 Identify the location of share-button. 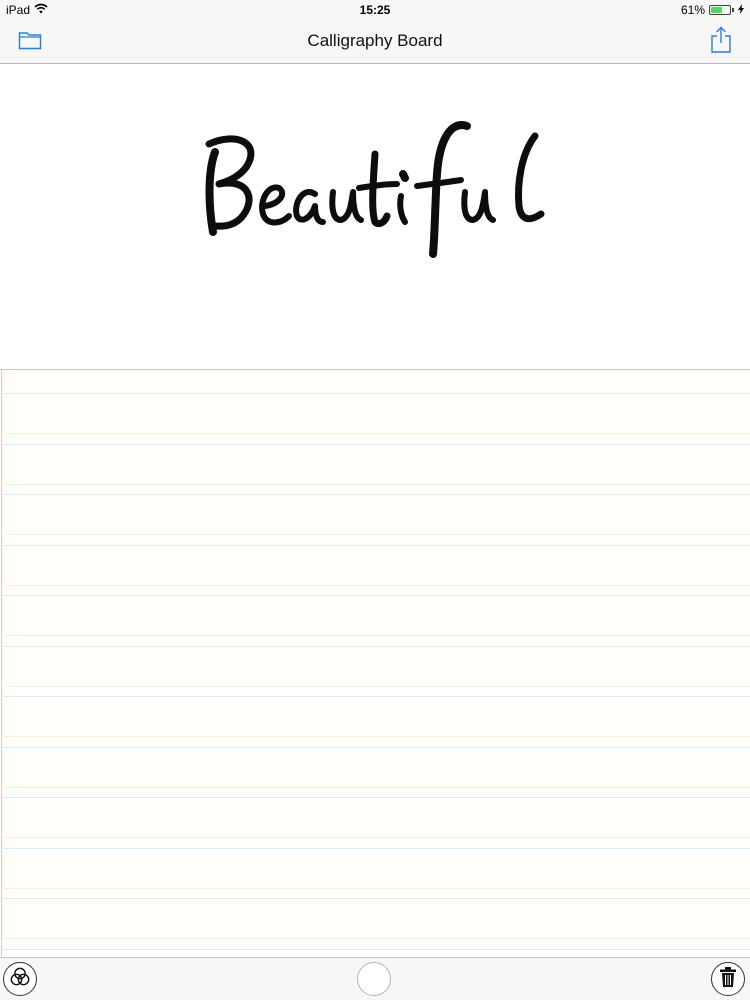
(721, 42).